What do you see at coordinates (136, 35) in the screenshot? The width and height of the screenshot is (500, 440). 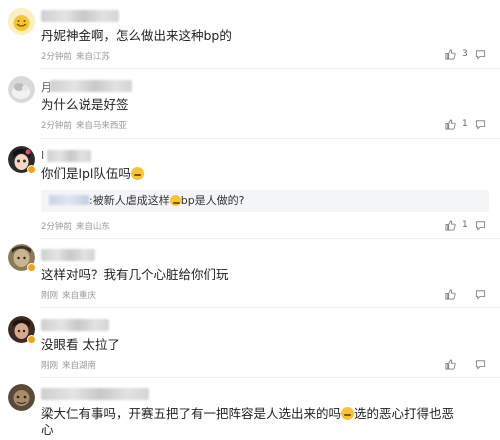 I see `comment-text: 丹妮神金啊，怎么做出来这种bp的` at bounding box center [136, 35].